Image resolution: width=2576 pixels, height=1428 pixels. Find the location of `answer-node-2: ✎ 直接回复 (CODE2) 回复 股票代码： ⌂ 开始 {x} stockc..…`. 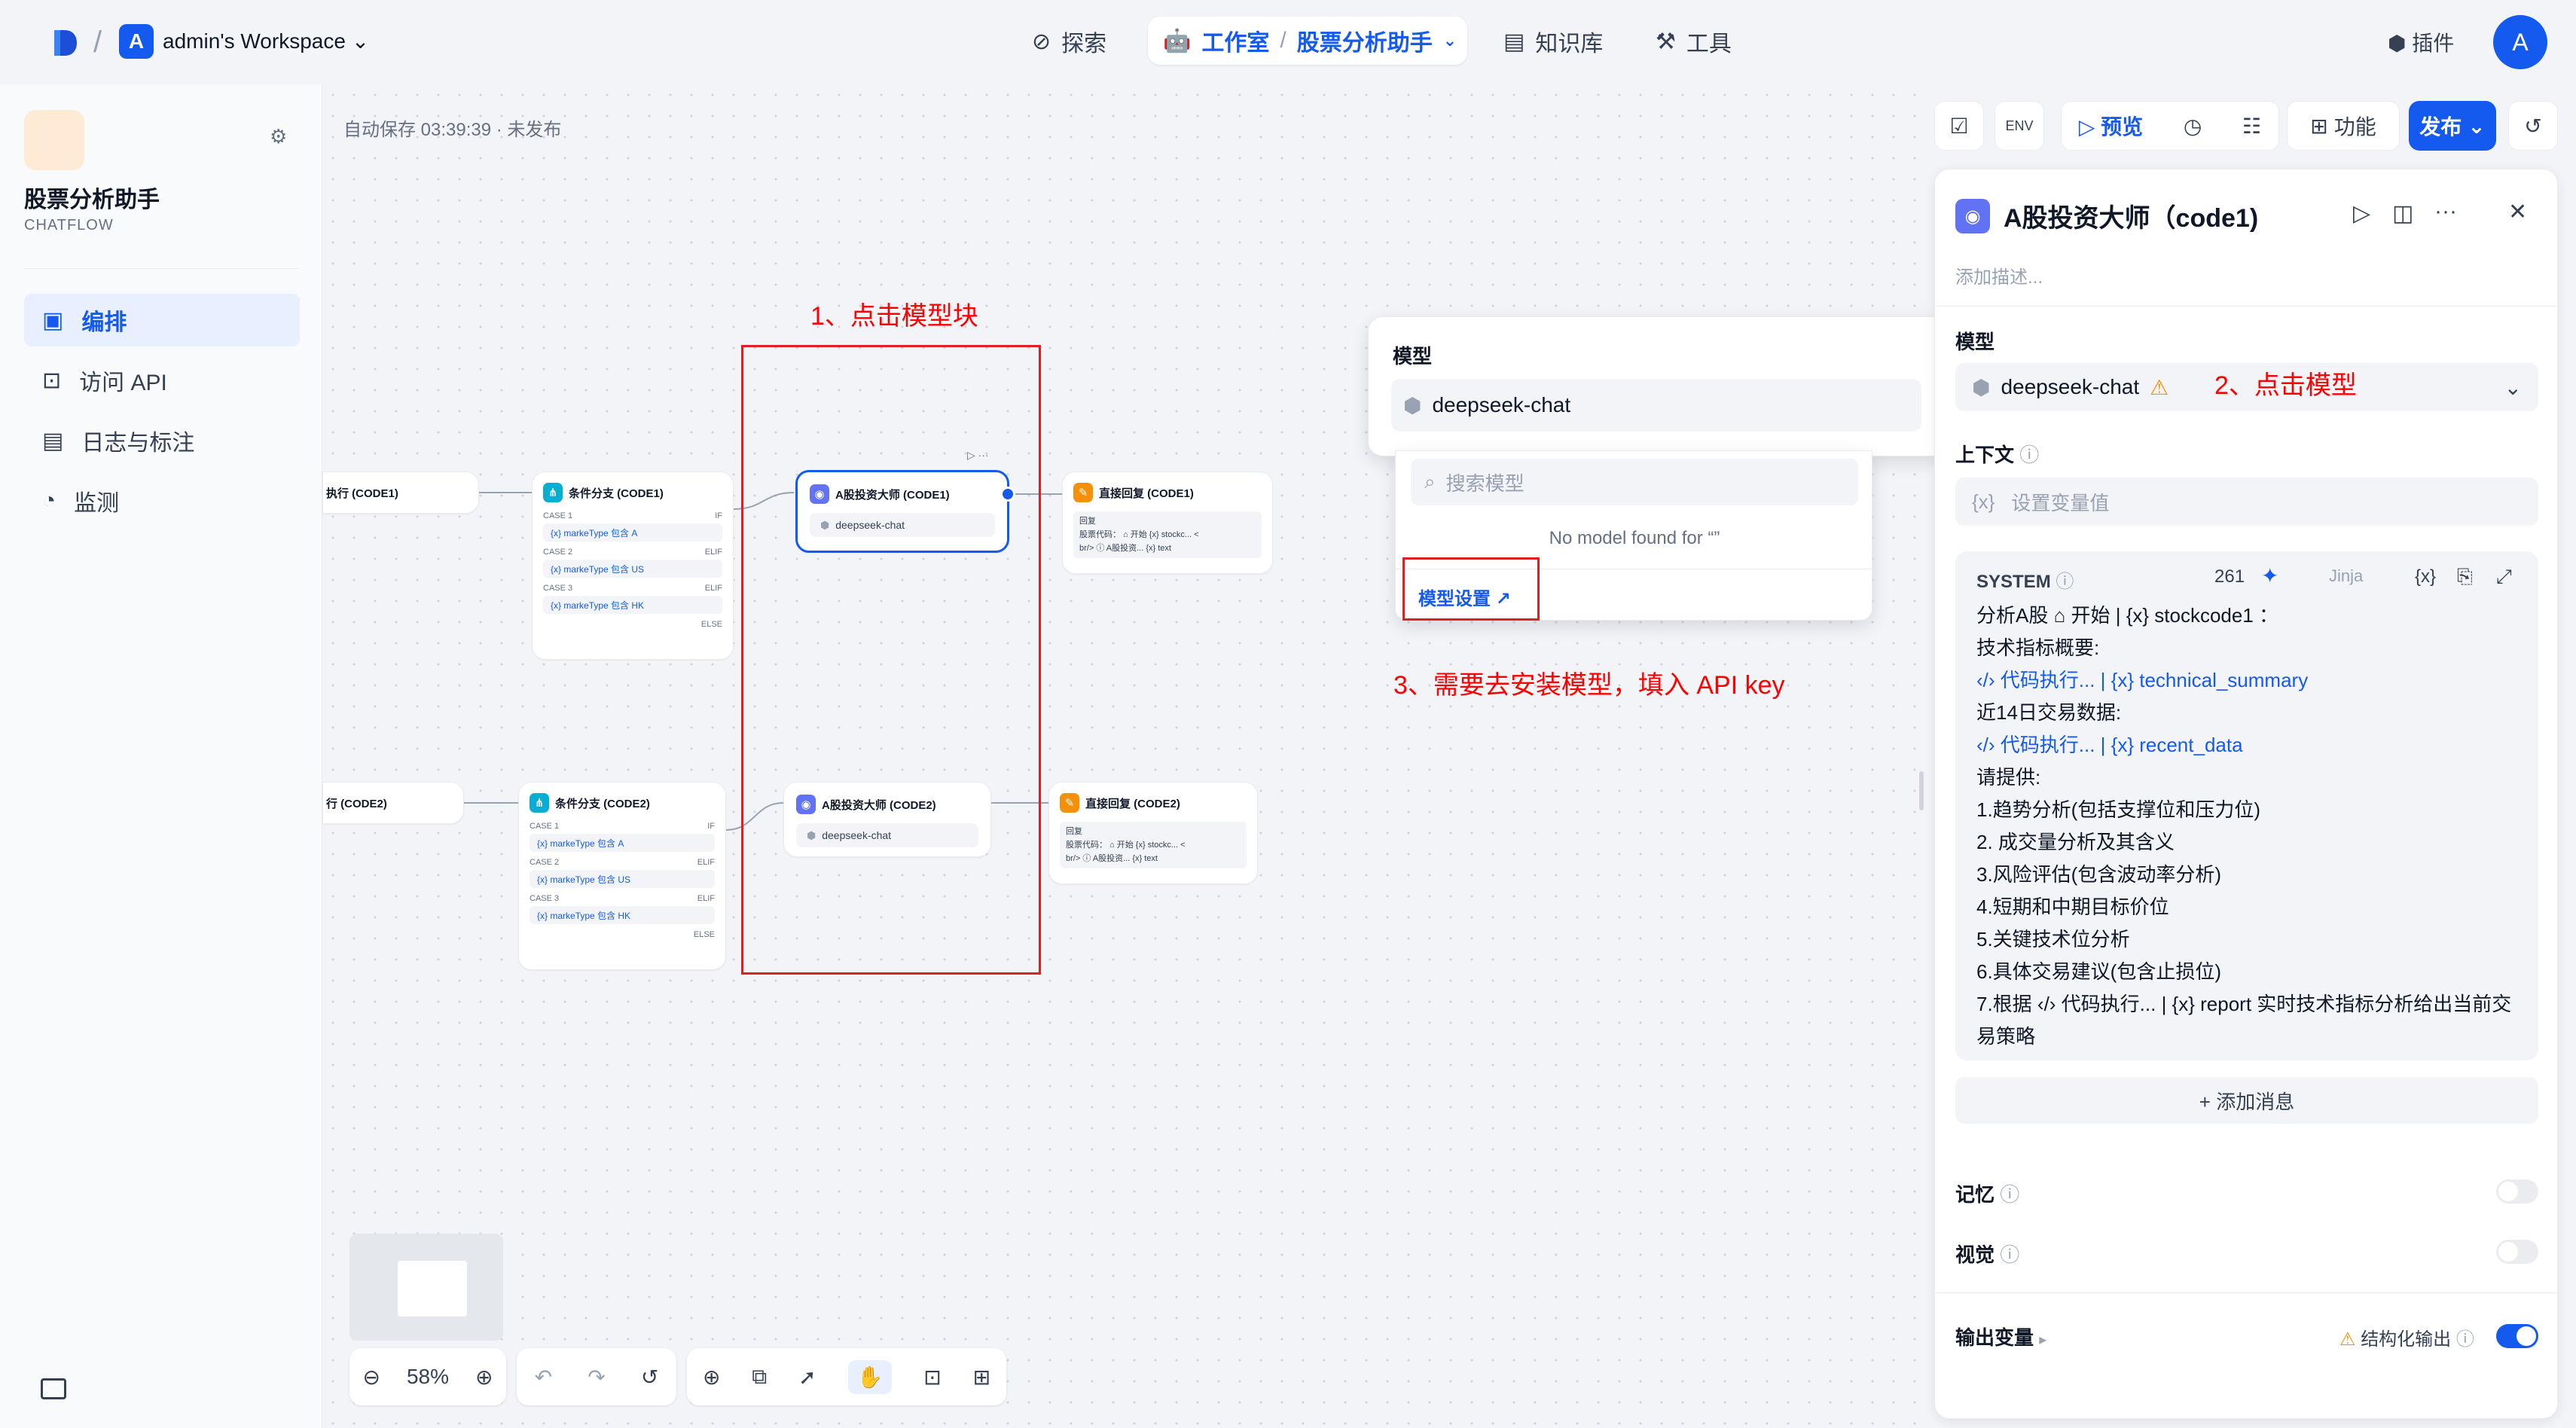

answer-node-2: ✎ 直接回复 (CODE2) 回复 股票代码： ⌂ 开始 {x} stockc..… is located at coordinates (1153, 833).